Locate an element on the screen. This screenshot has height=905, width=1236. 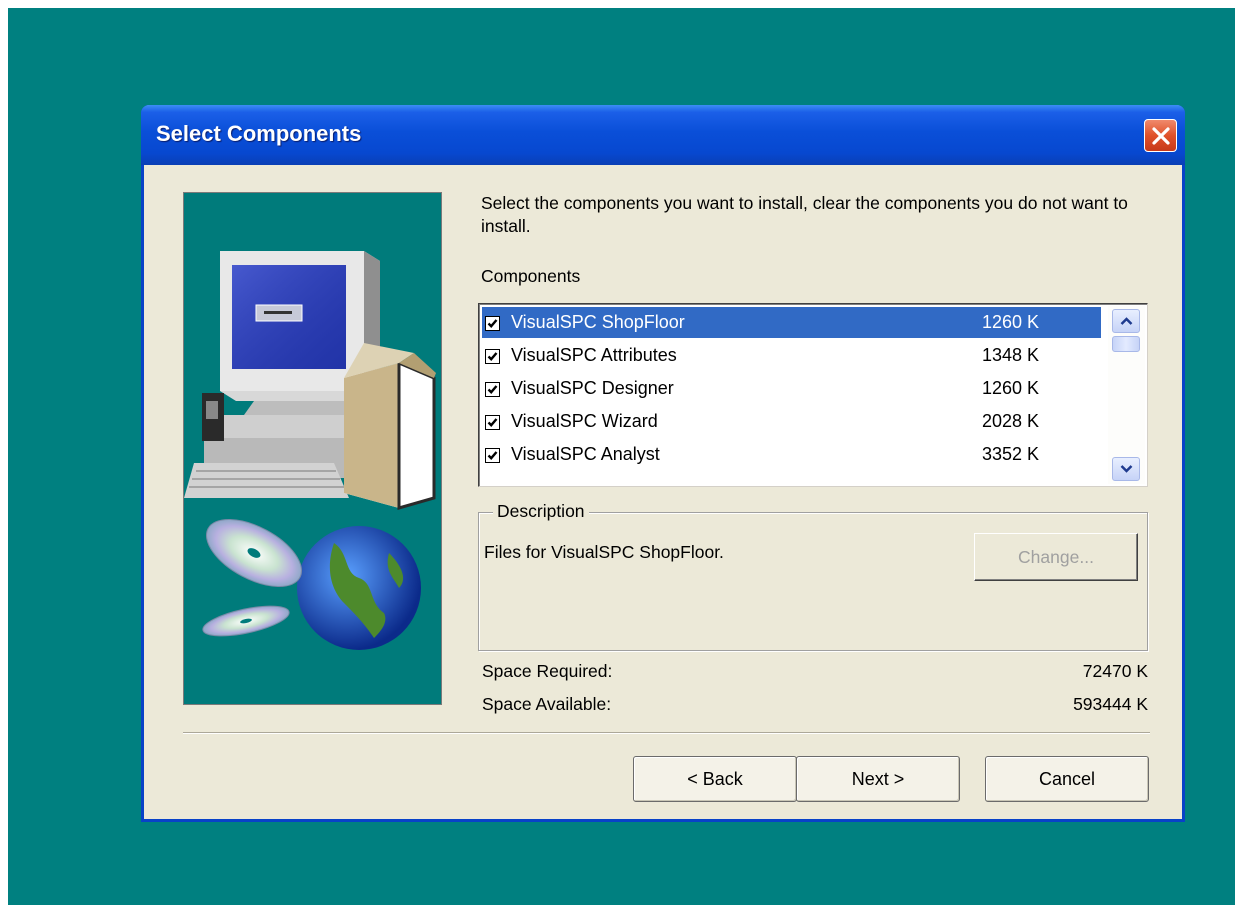
component-name: VisualSPC Analyst is located at coordinates (585, 454).